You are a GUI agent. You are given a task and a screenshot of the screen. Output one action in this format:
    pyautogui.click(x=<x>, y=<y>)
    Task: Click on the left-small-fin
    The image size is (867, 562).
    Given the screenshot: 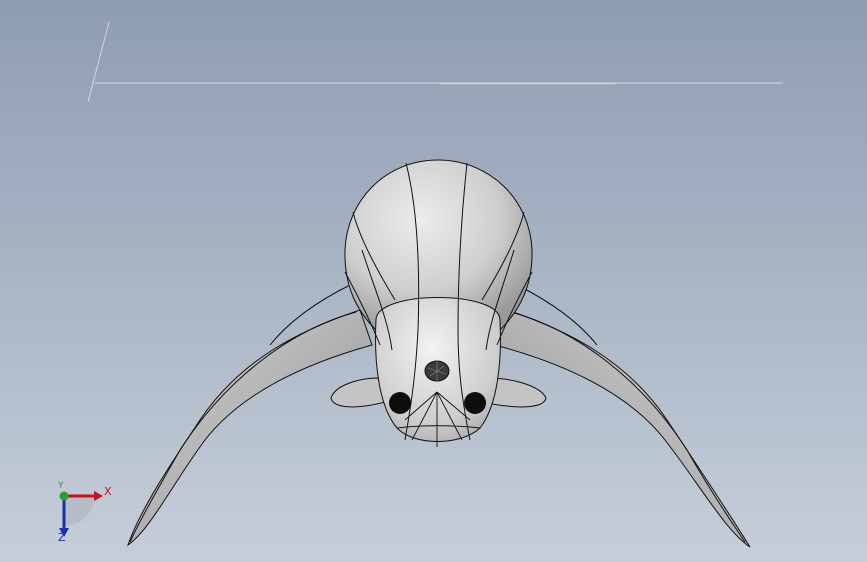 What is the action you would take?
    pyautogui.click(x=358, y=392)
    